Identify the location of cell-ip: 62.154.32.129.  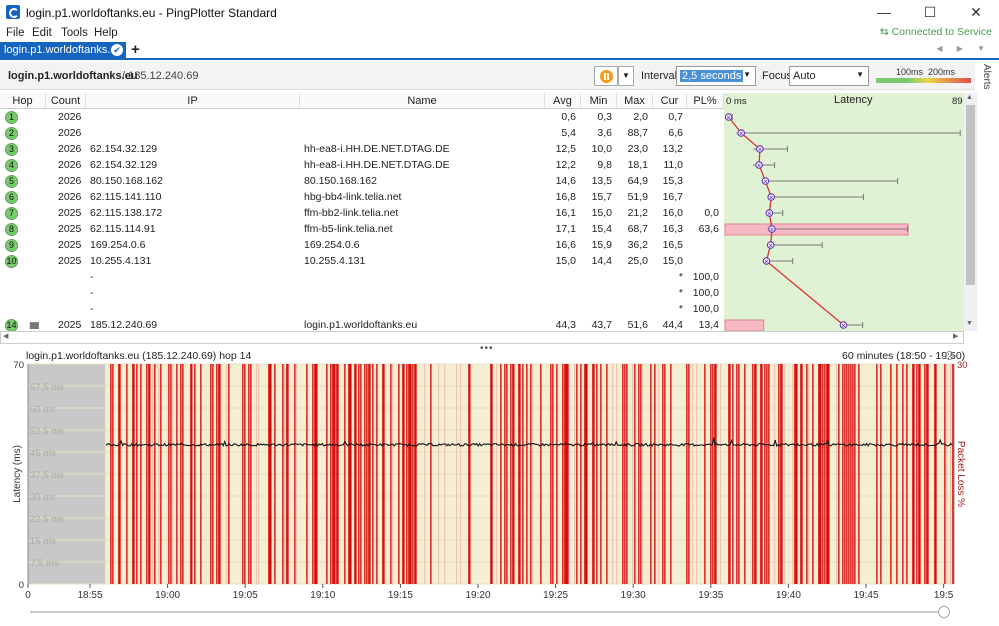
(124, 165).